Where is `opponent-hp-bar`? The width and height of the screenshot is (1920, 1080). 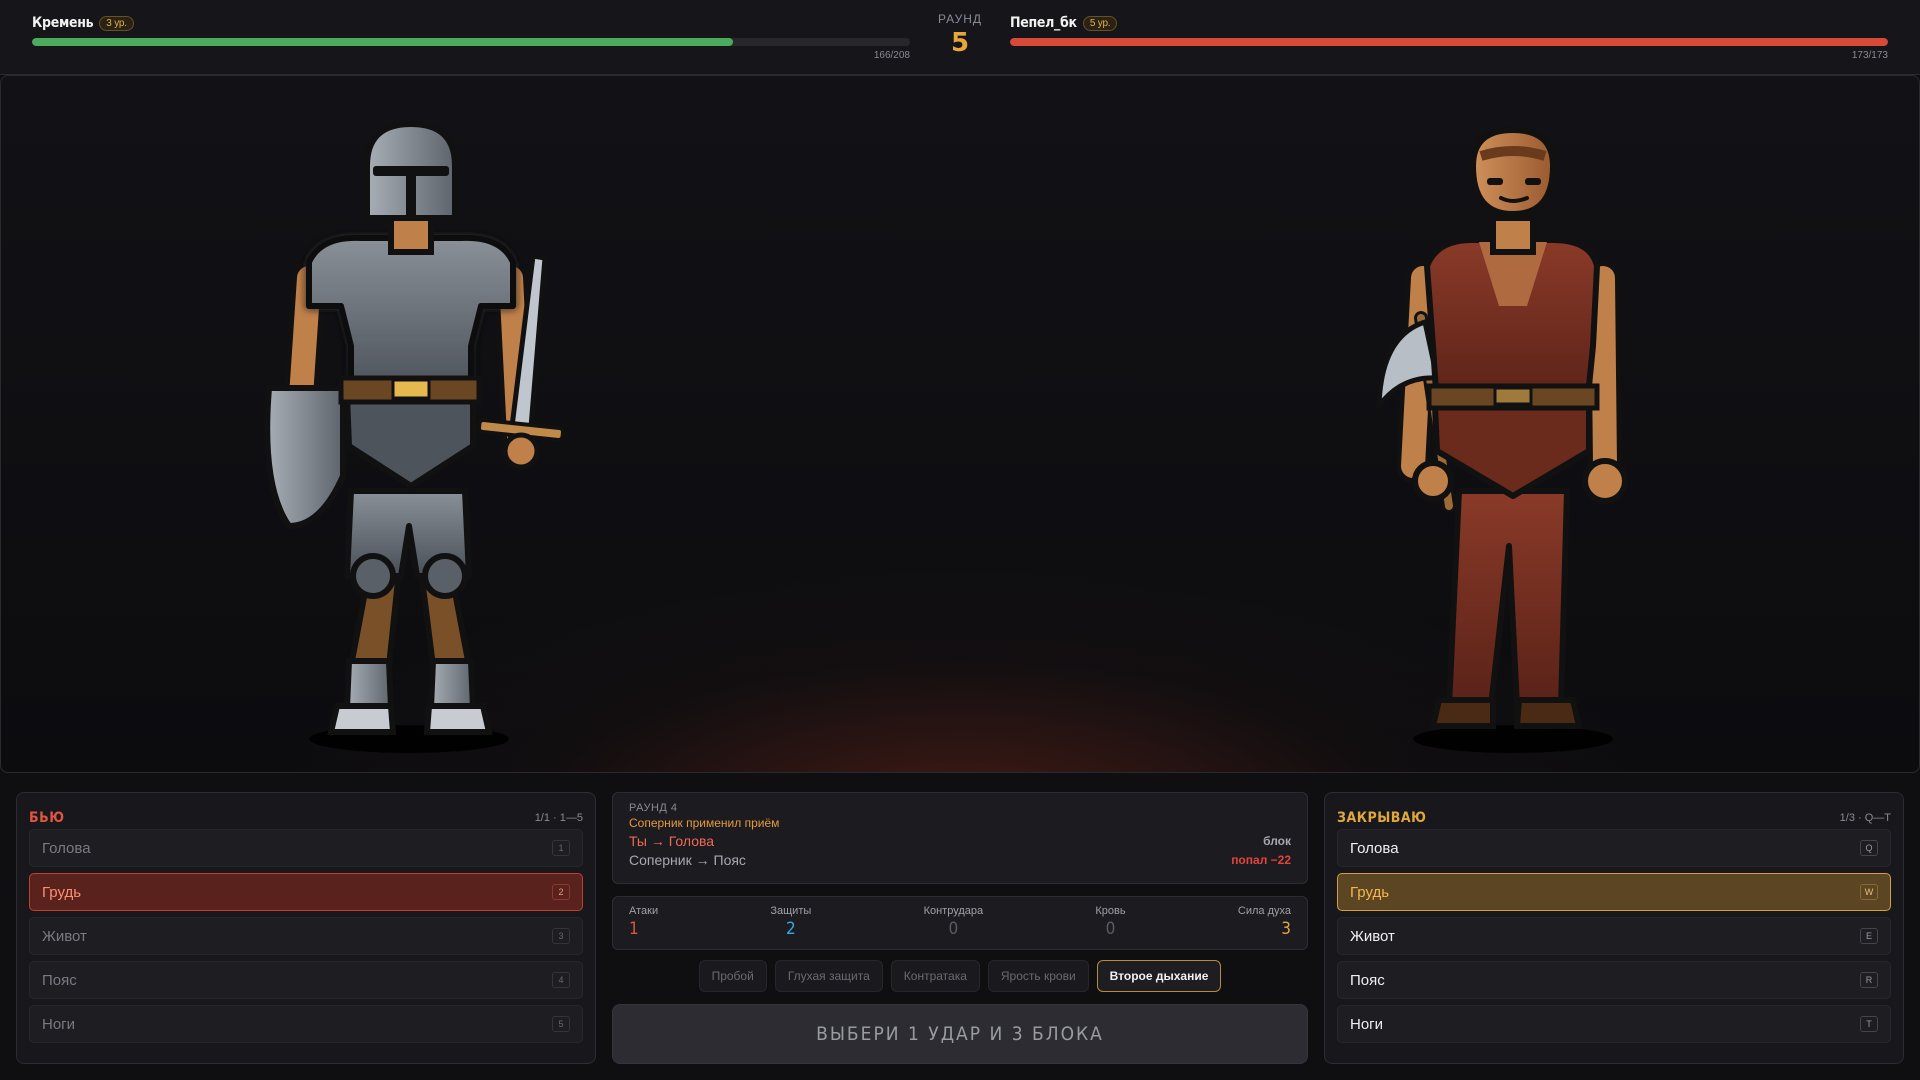 opponent-hp-bar is located at coordinates (1449, 42).